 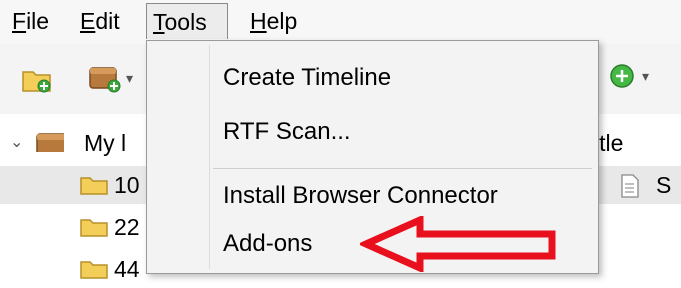 What do you see at coordinates (360, 196) in the screenshot?
I see `menu-item-install-browser-connector: Install Browser Connector` at bounding box center [360, 196].